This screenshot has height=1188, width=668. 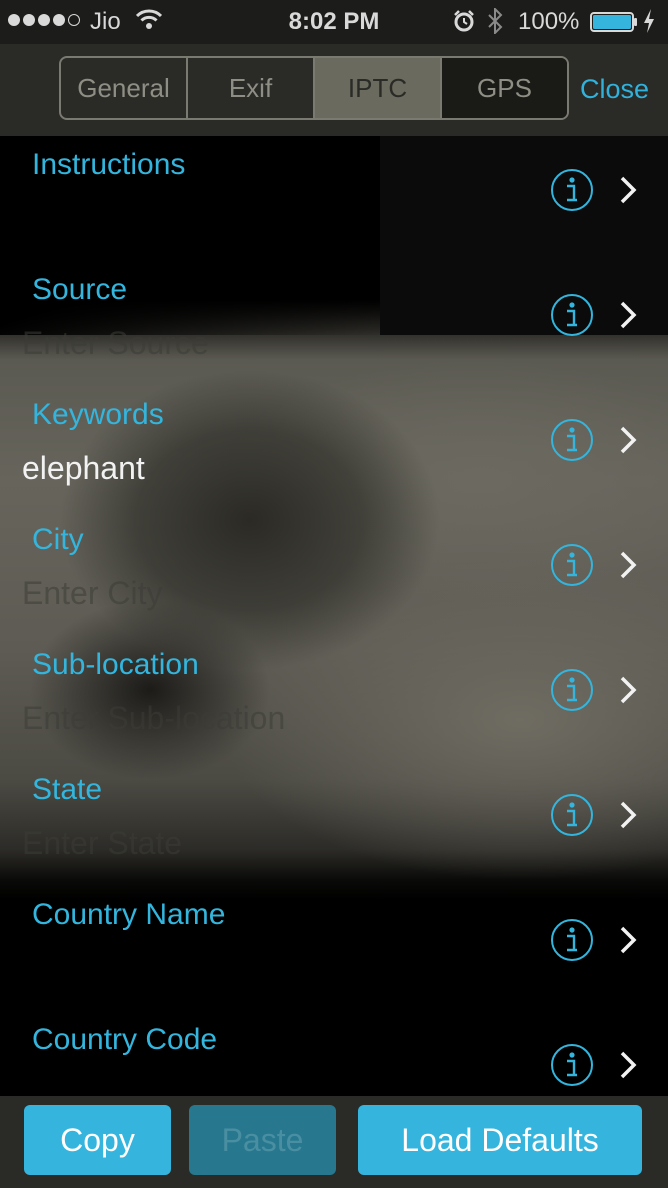 What do you see at coordinates (67, 789) in the screenshot?
I see `field-label: State` at bounding box center [67, 789].